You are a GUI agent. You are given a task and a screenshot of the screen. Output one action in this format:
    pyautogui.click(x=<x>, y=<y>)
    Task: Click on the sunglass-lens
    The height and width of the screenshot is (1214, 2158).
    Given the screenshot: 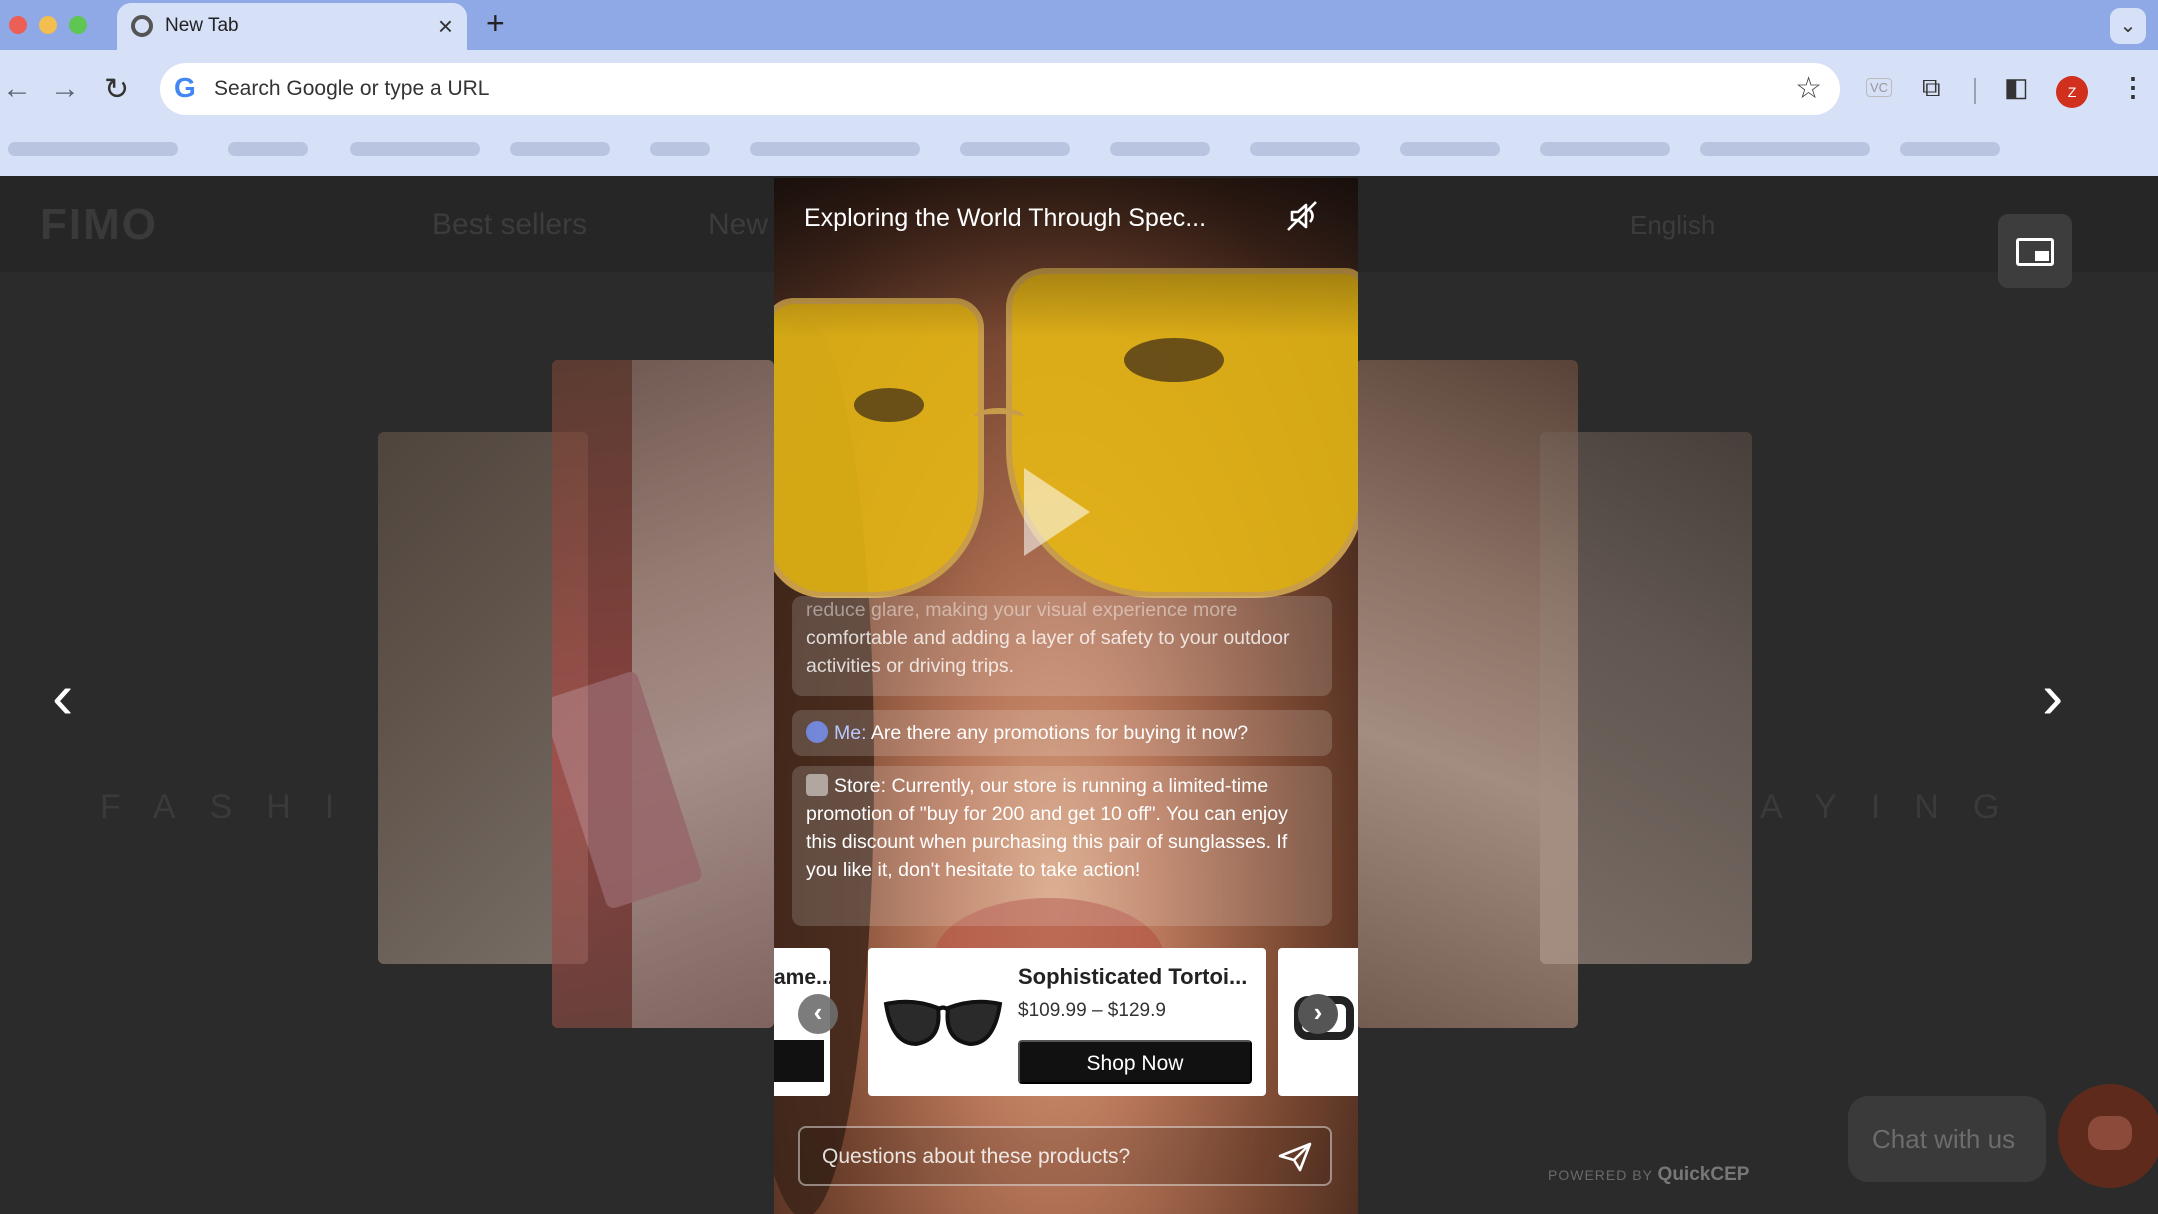 What is the action you would take?
    pyautogui.click(x=879, y=448)
    